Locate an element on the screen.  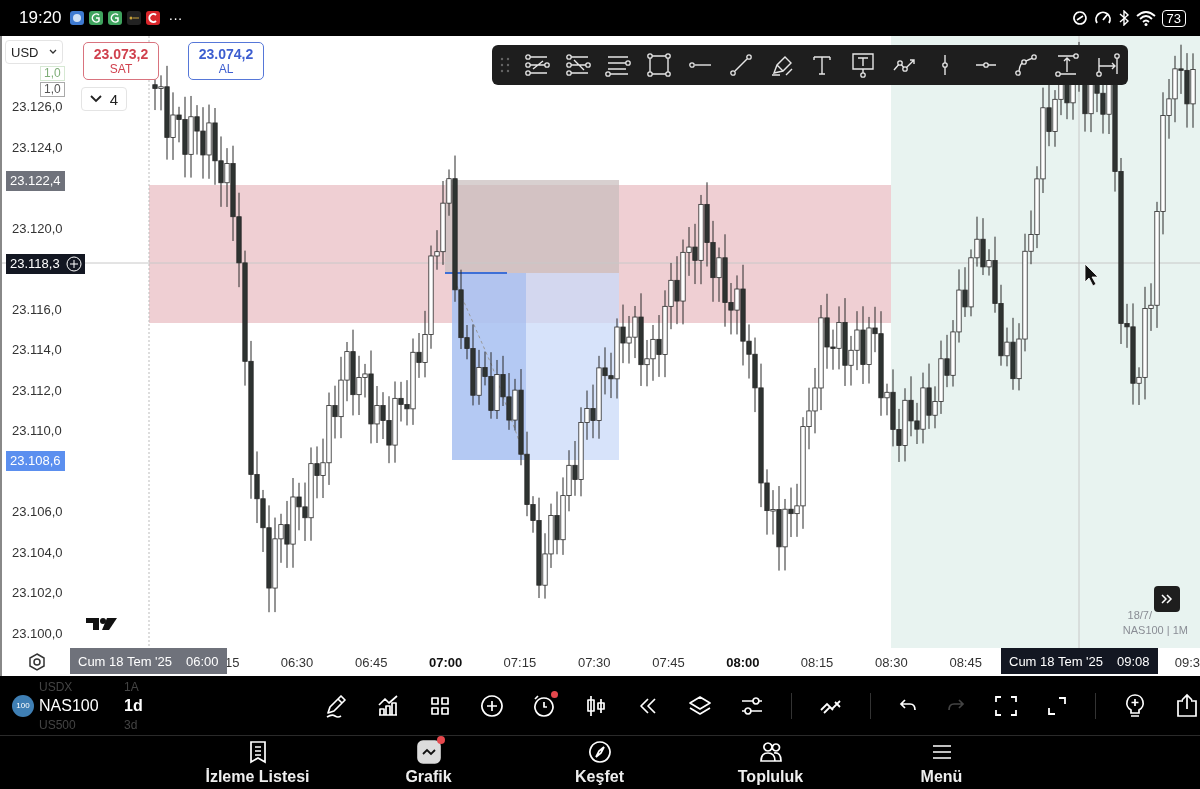
buy-button: 23.074,2 AL is located at coordinates (226, 61).